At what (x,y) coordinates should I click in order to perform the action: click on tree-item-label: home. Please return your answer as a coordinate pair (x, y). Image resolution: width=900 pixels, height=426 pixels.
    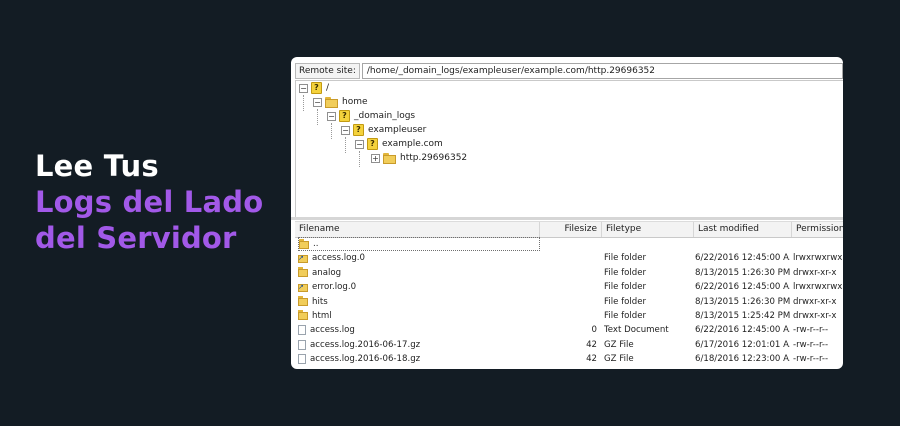
    Looking at the image, I should click on (355, 102).